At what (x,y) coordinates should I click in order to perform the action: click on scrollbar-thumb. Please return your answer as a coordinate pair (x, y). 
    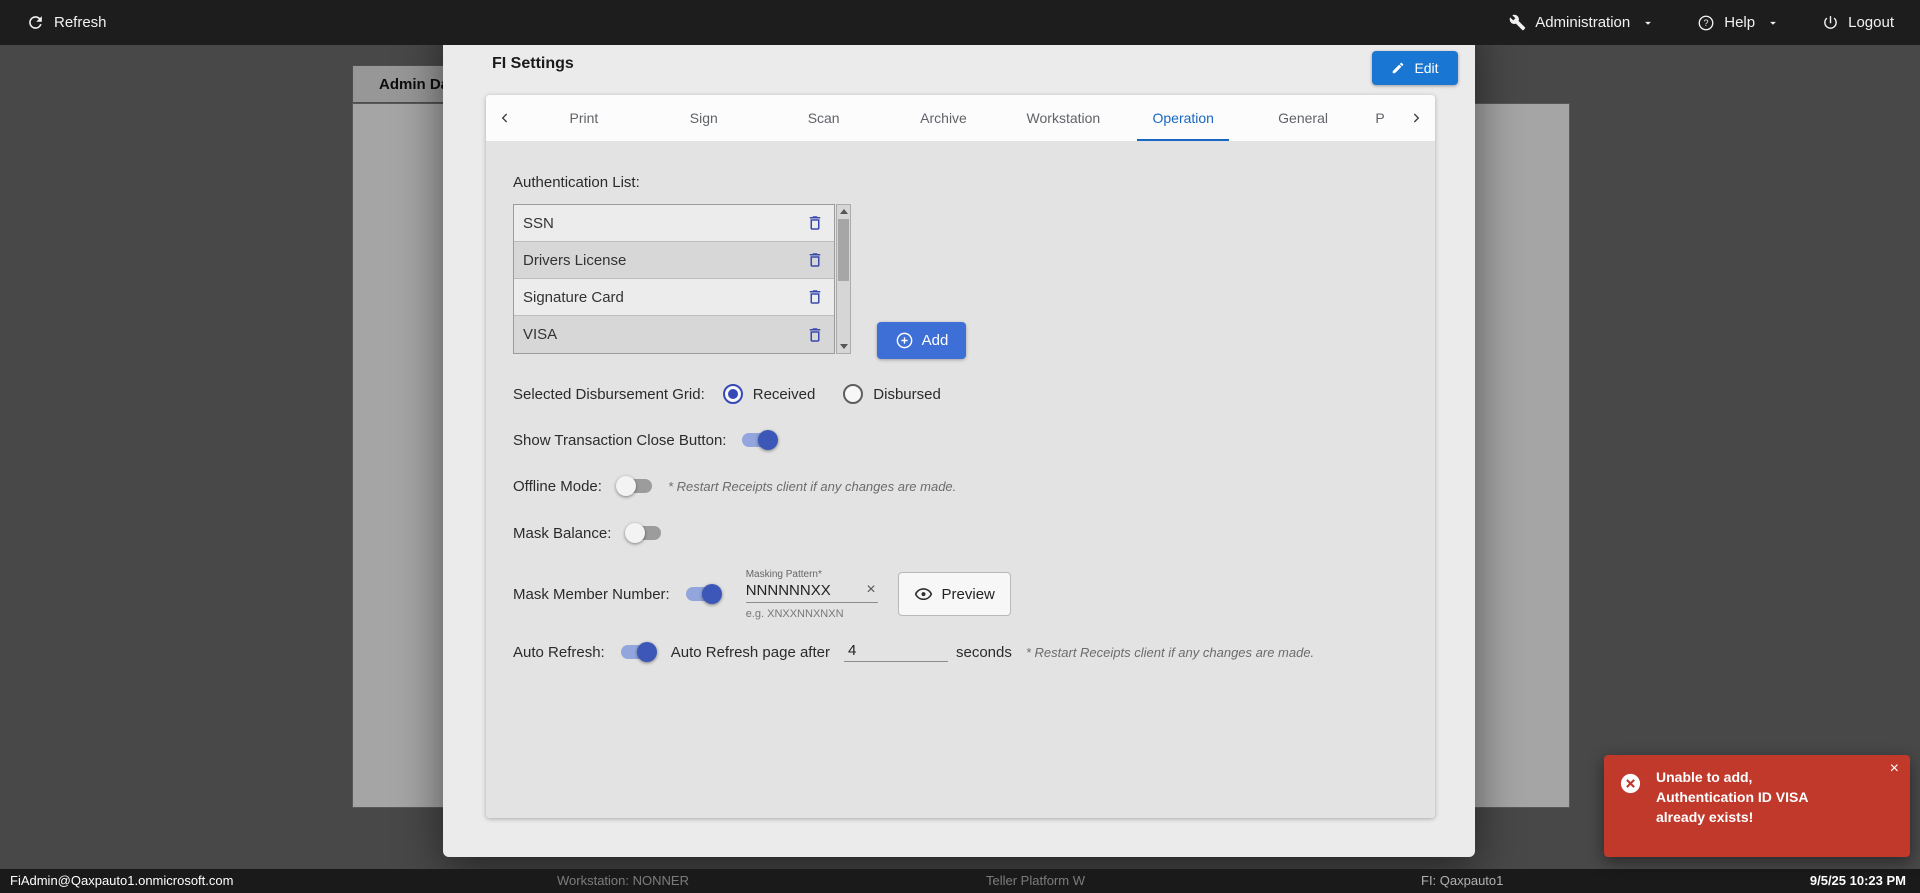
    Looking at the image, I should click on (843, 250).